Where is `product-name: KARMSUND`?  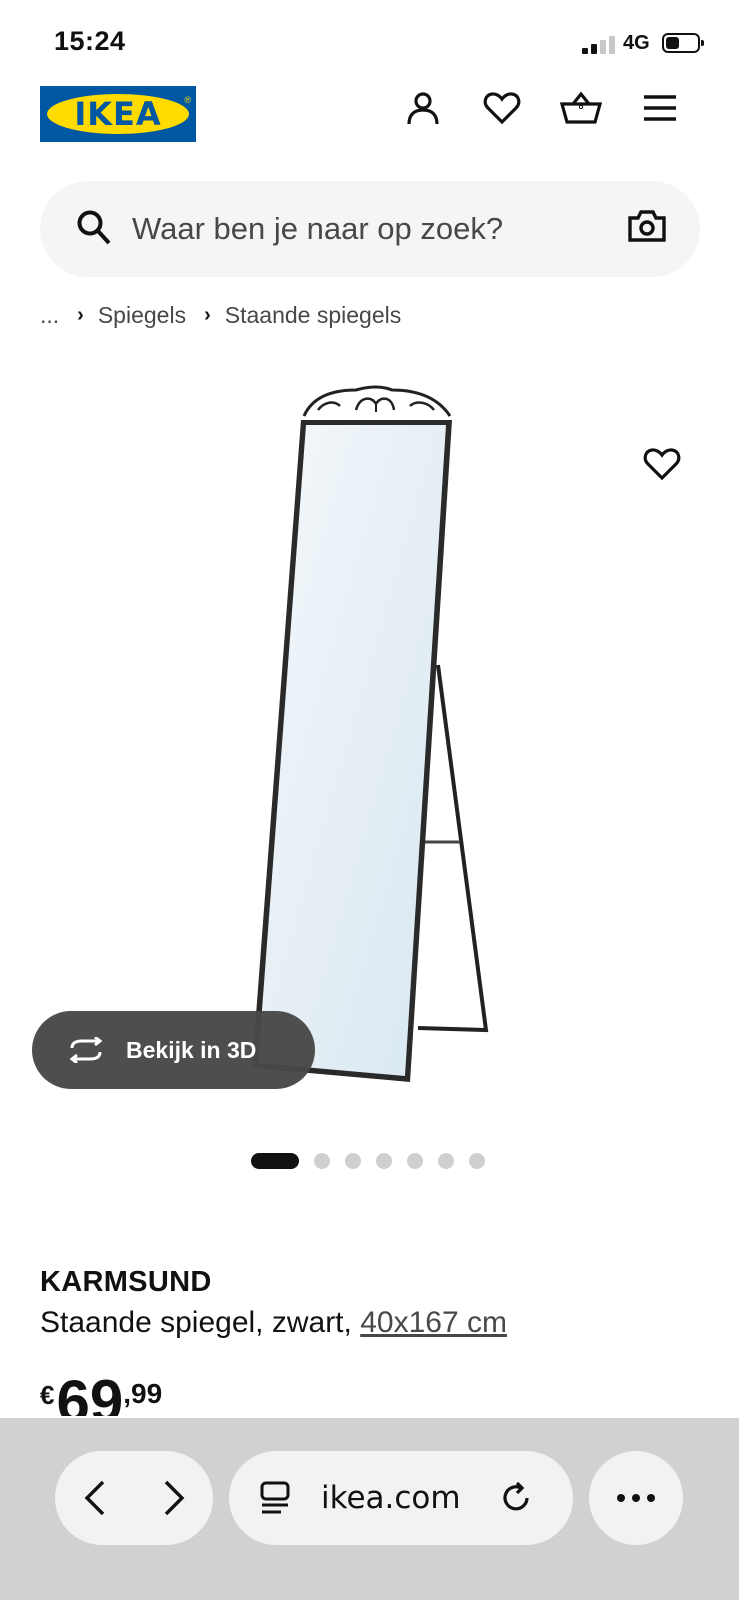
product-name: KARMSUND is located at coordinates (126, 1282).